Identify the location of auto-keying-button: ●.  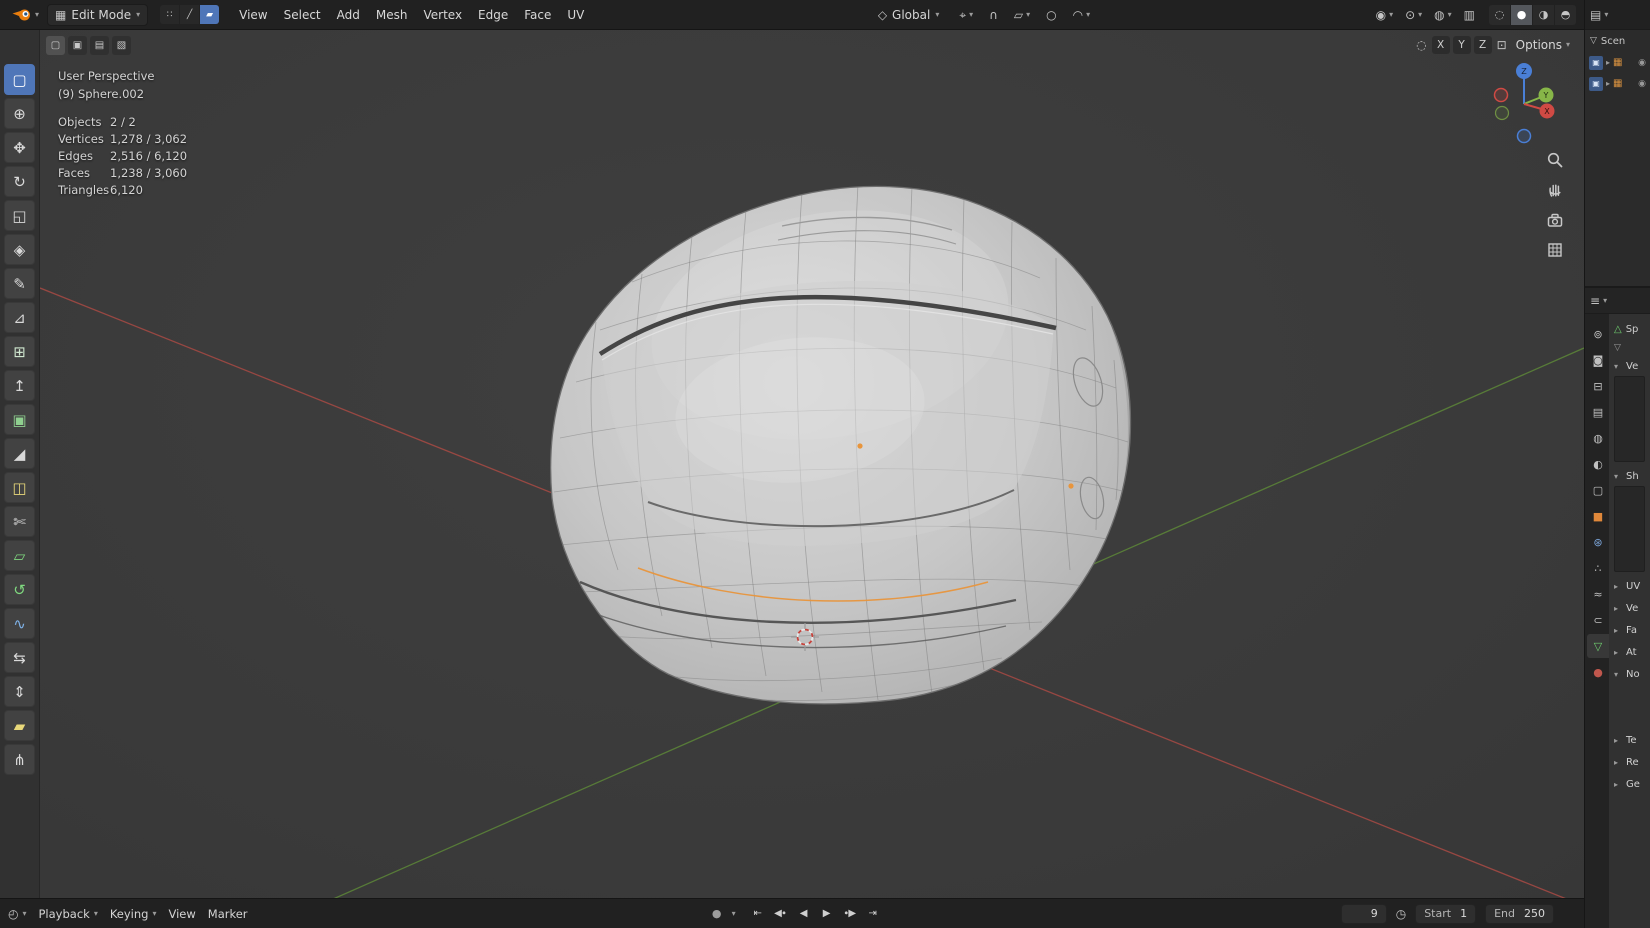
(716, 914).